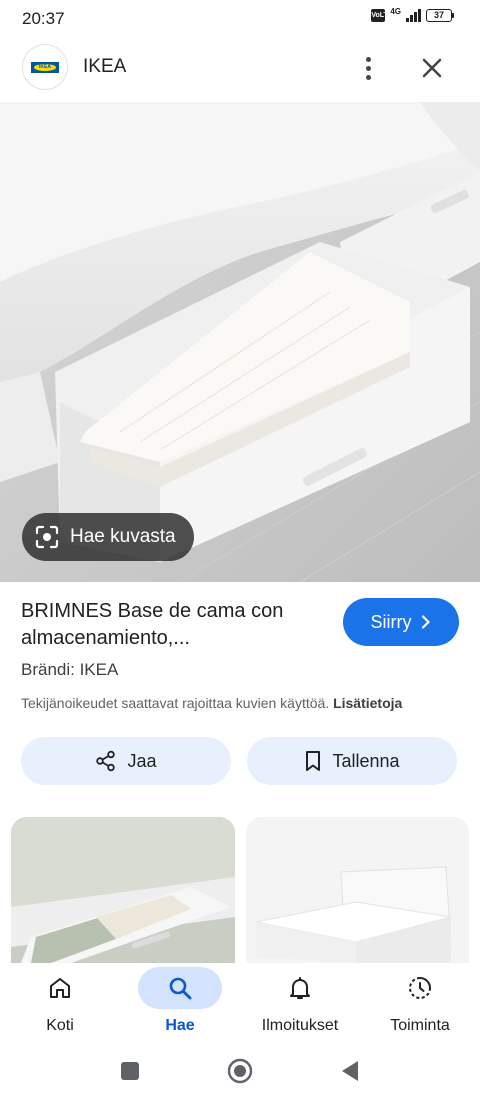 The image size is (480, 1100). I want to click on status-icons: VoLTE 4G 37, so click(412, 14).